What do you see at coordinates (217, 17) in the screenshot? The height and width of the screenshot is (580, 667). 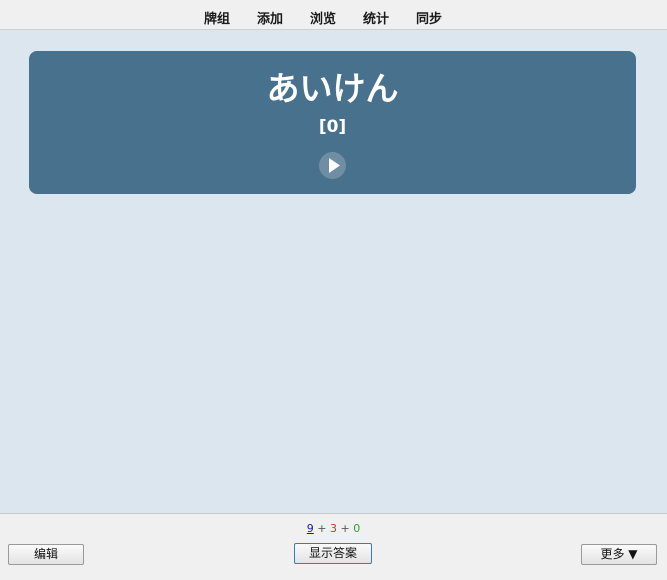 I see `toolbar-decks-link: 牌组` at bounding box center [217, 17].